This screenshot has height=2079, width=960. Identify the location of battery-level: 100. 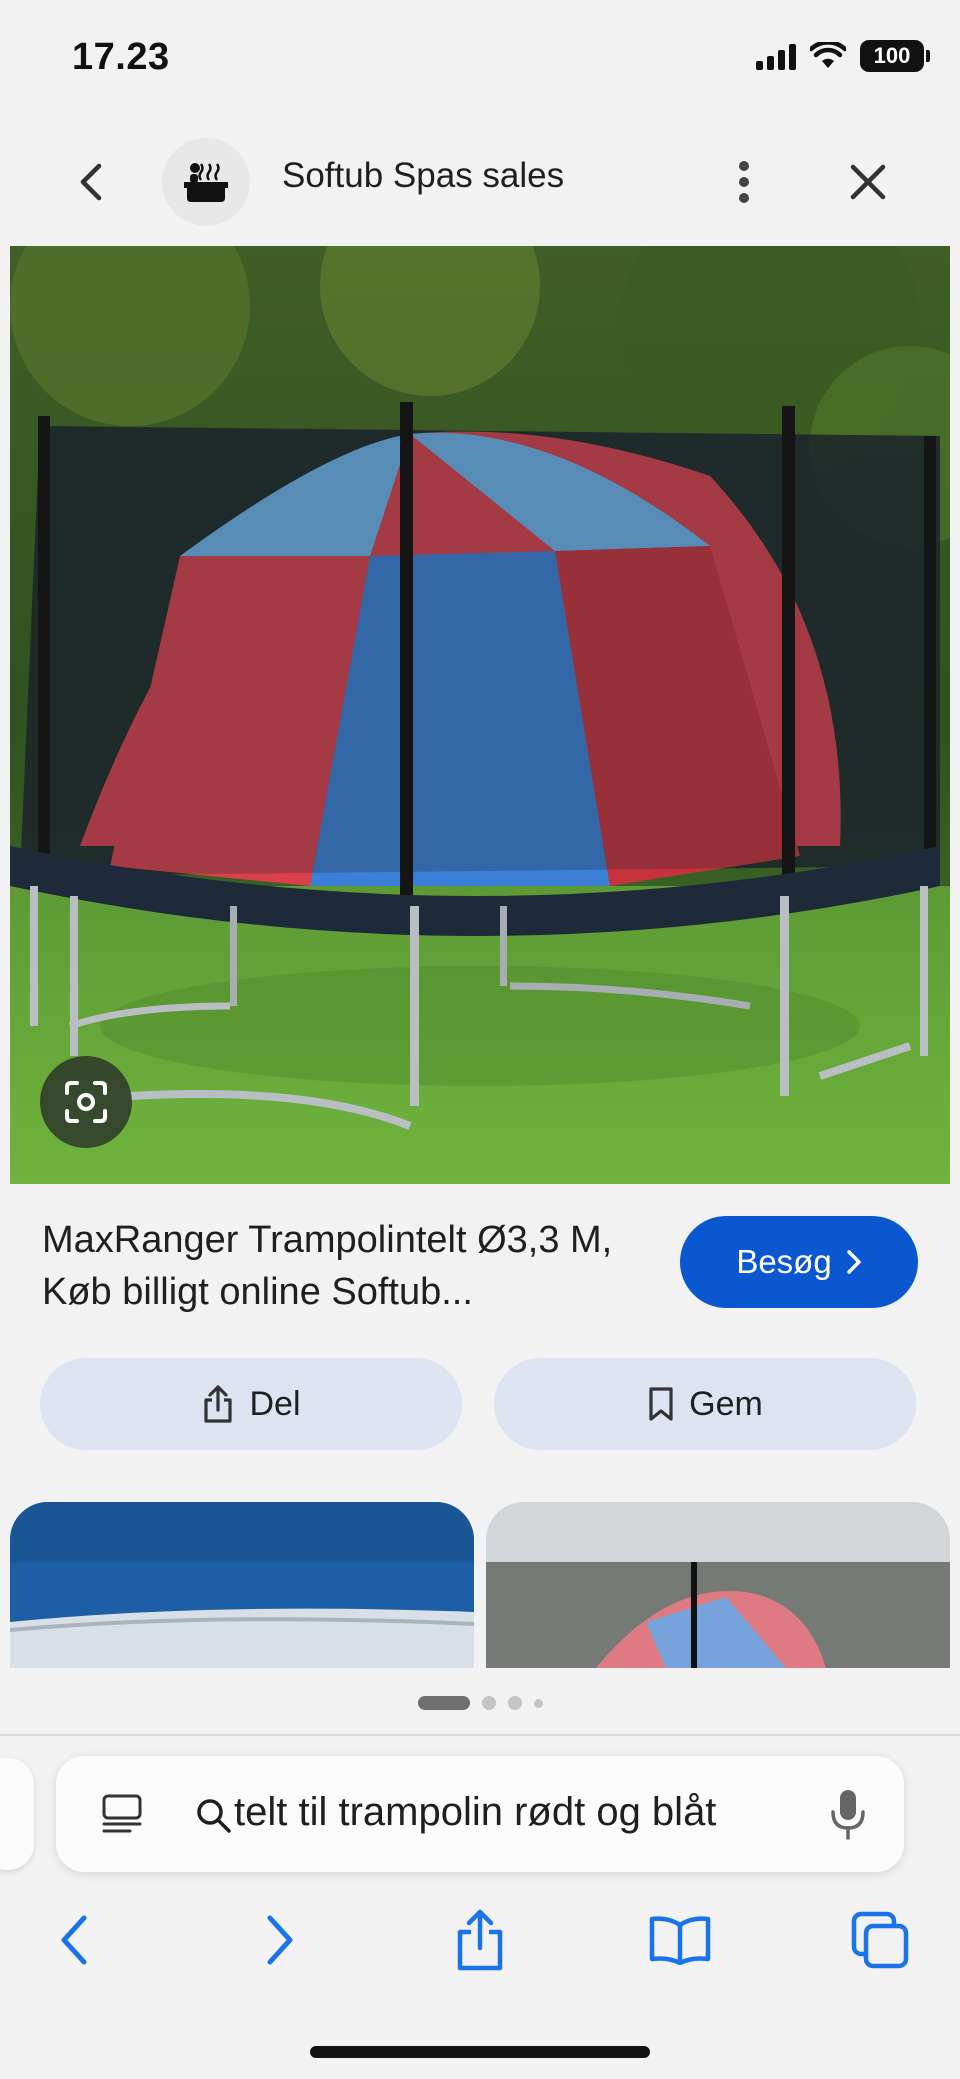
(892, 55).